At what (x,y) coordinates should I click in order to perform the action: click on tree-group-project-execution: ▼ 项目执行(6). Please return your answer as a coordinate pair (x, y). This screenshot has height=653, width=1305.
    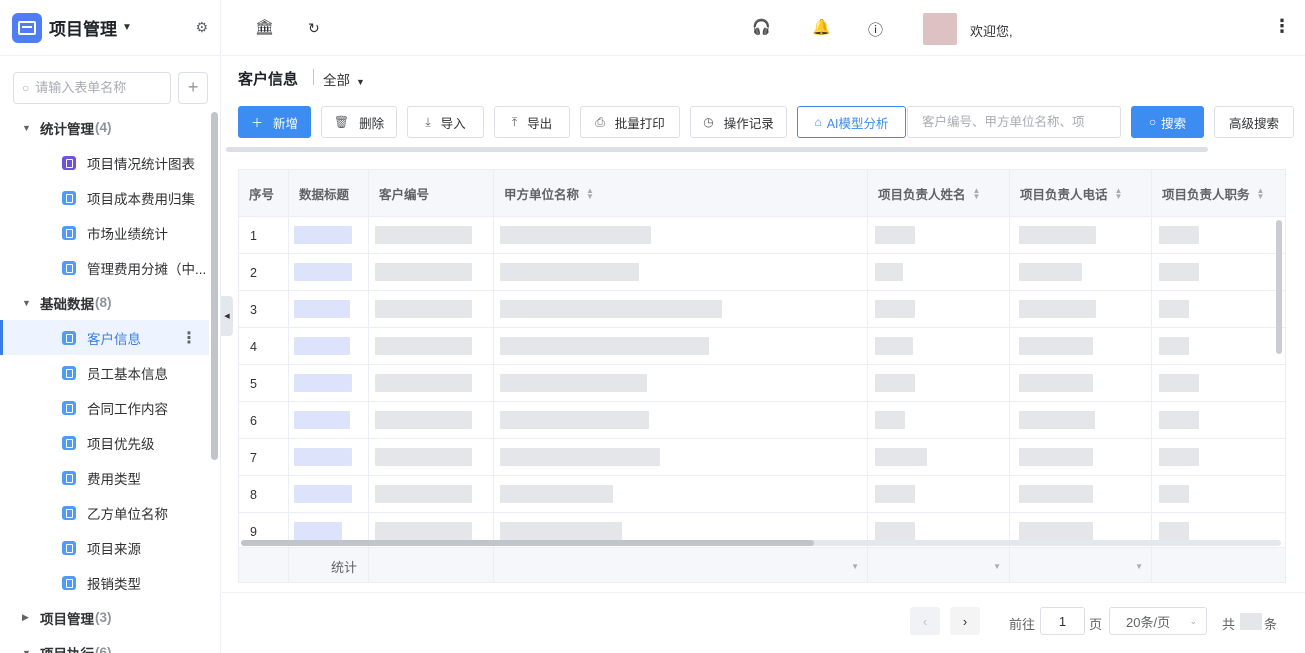
    Looking at the image, I should click on (104, 644).